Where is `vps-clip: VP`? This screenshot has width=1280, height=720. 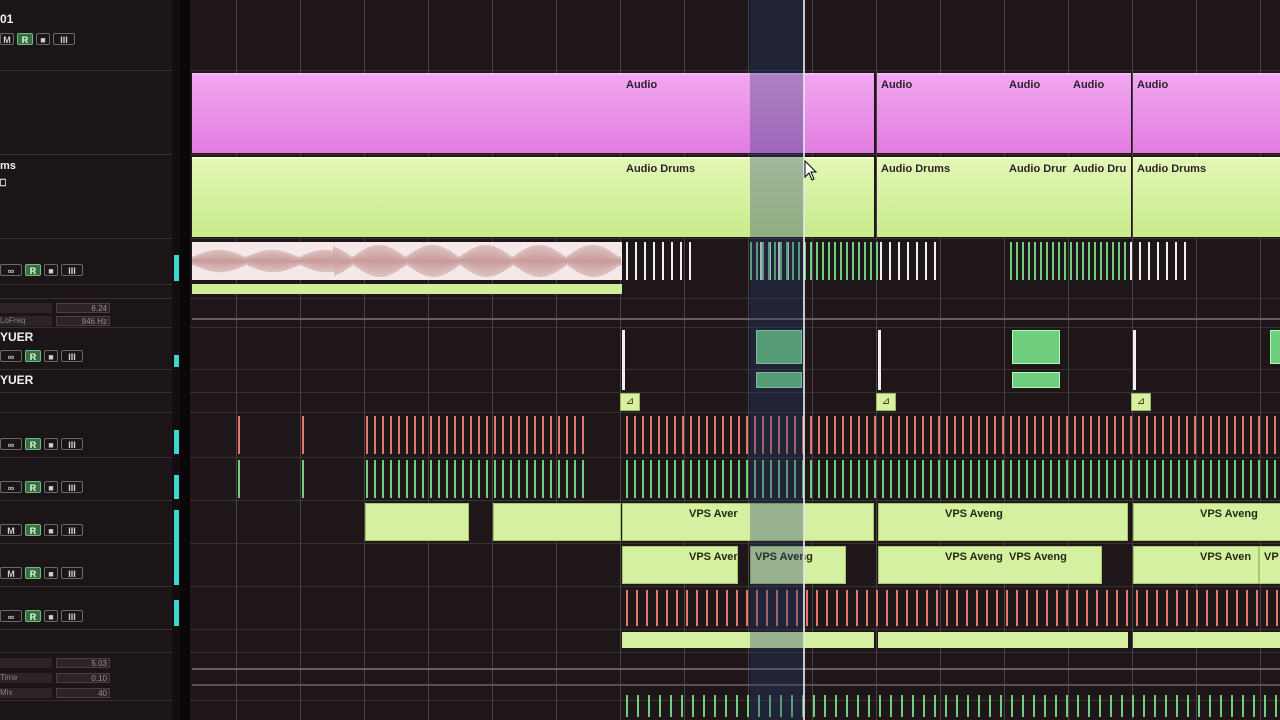 vps-clip: VP is located at coordinates (1269, 565).